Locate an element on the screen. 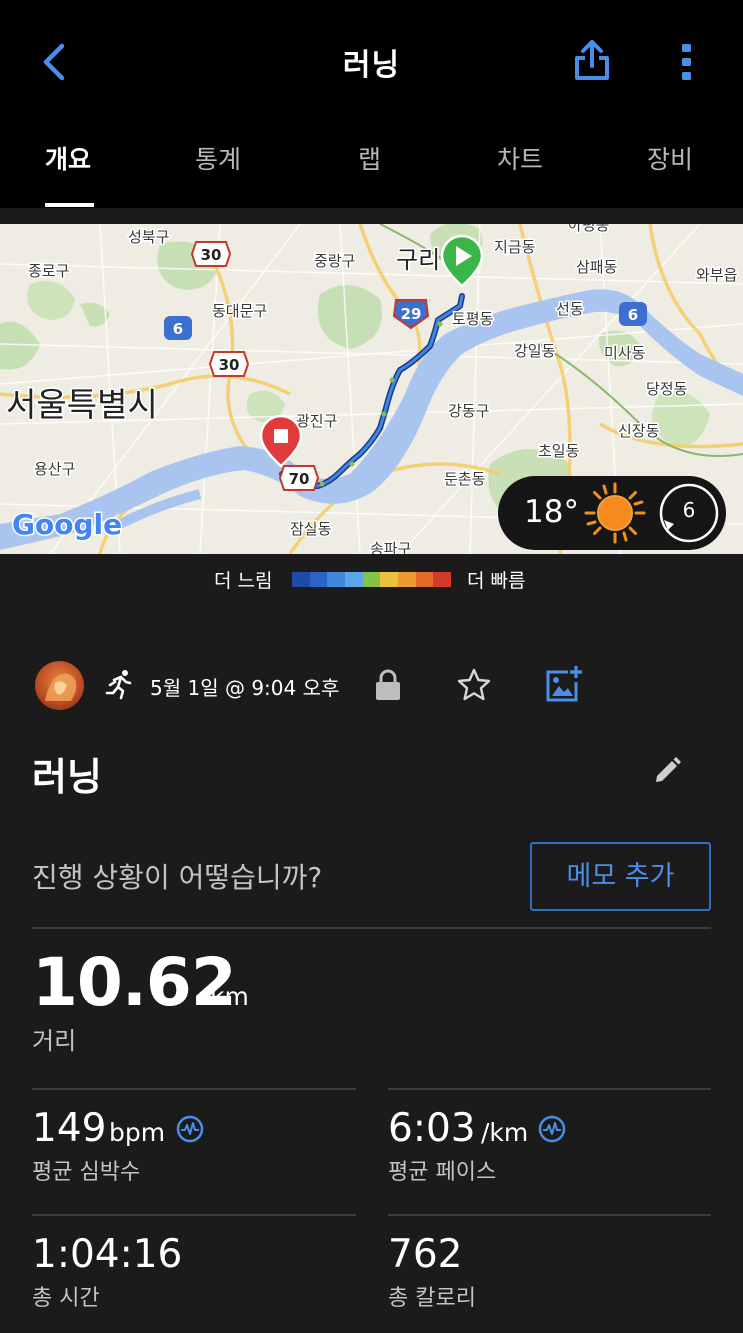  svg-text: 강일동 is located at coordinates (535, 351).